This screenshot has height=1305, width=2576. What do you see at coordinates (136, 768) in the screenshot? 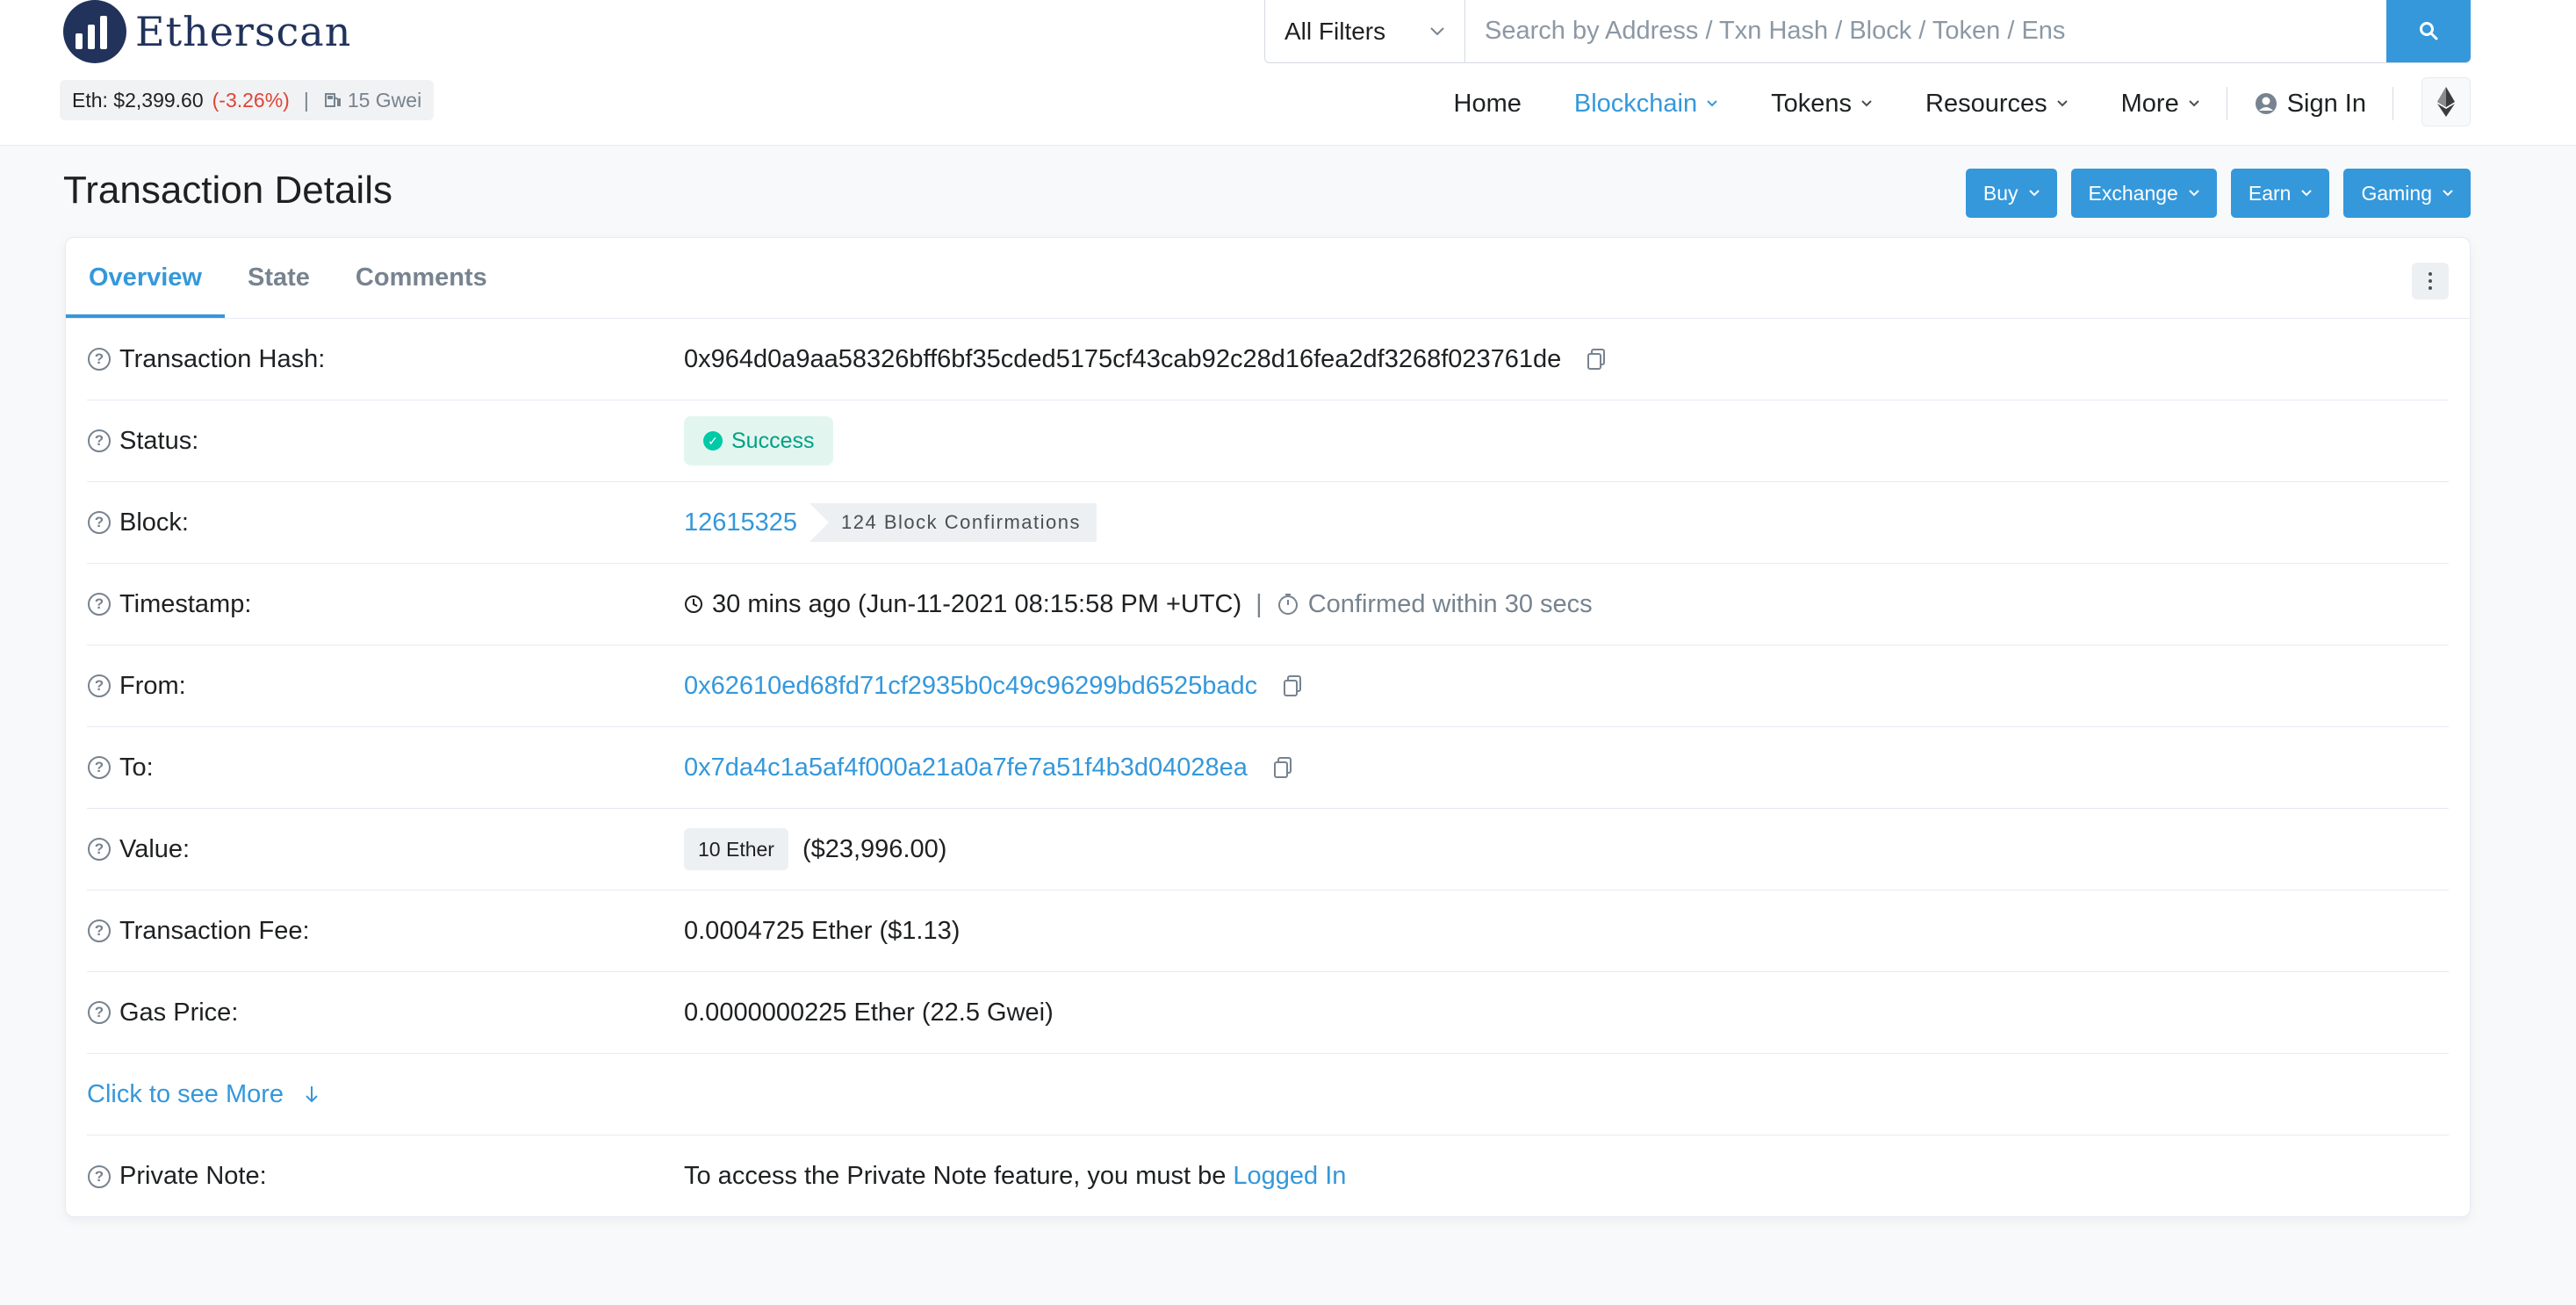
I see `row-label: To:` at bounding box center [136, 768].